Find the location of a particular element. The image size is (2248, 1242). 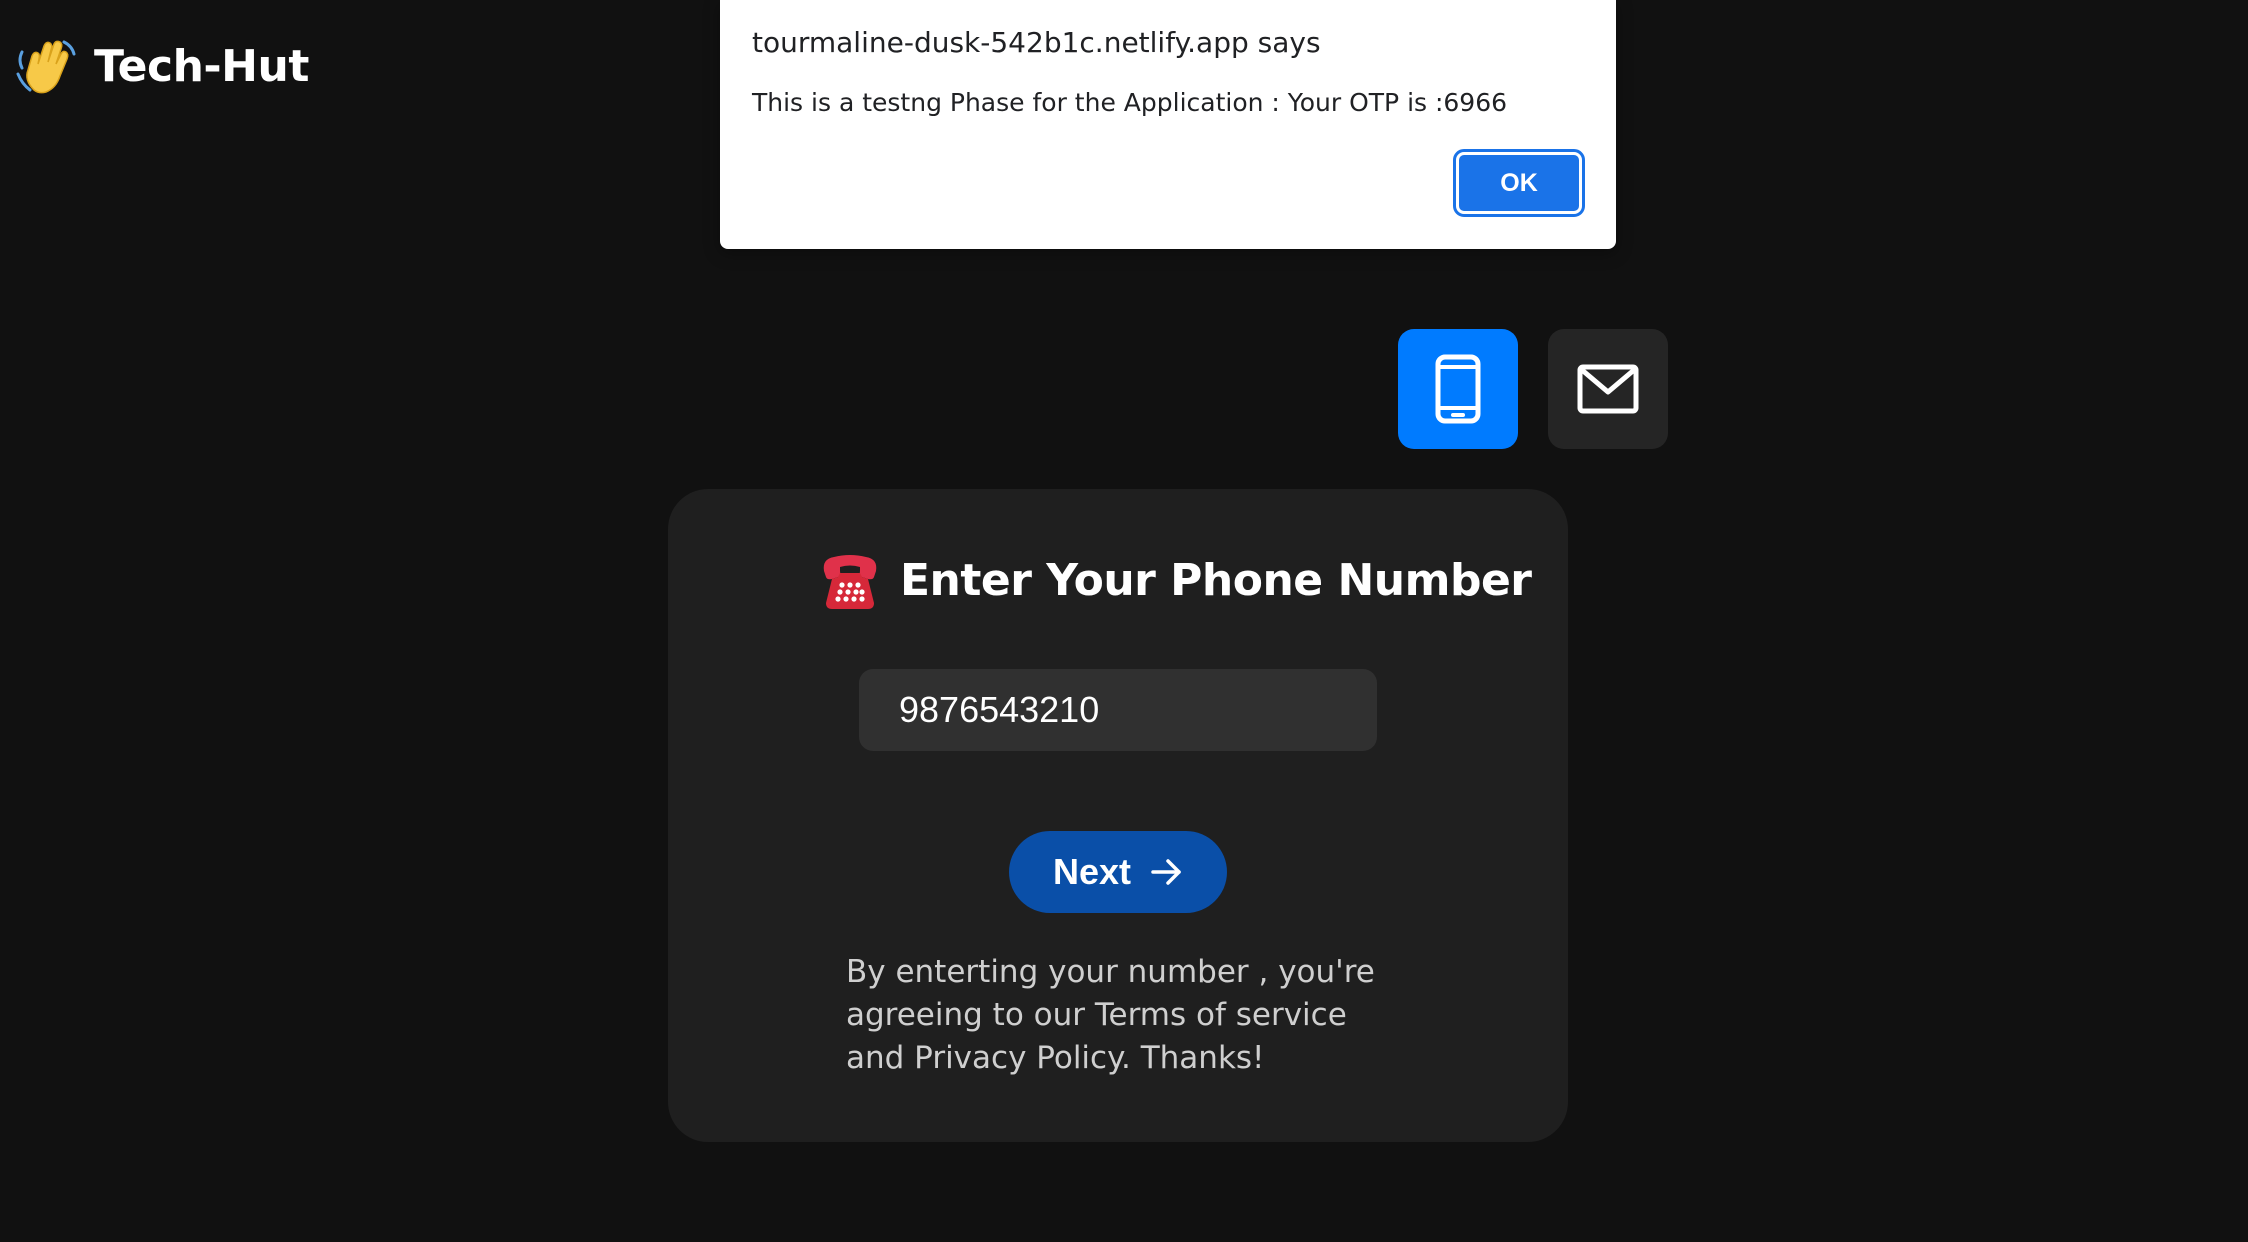

waving-hand-icon is located at coordinates (46, 67).